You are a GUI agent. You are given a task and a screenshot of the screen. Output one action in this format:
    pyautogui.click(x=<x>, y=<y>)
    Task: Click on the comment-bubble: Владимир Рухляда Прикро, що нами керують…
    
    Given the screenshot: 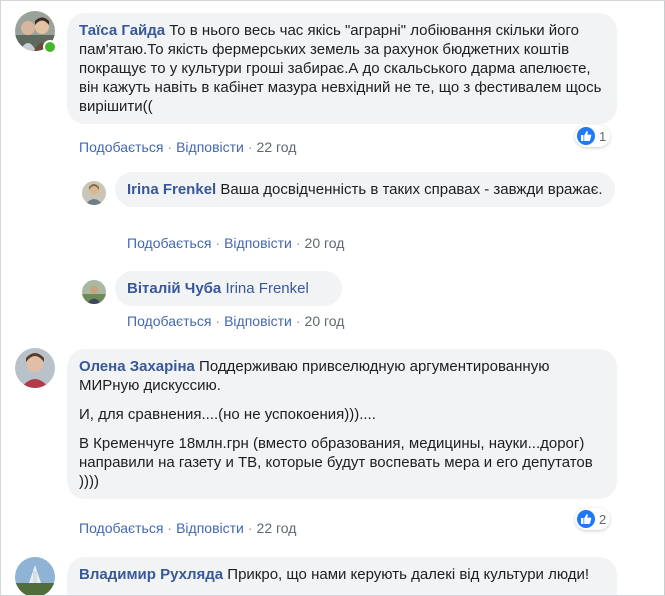 What is the action you would take?
    pyautogui.click(x=342, y=576)
    